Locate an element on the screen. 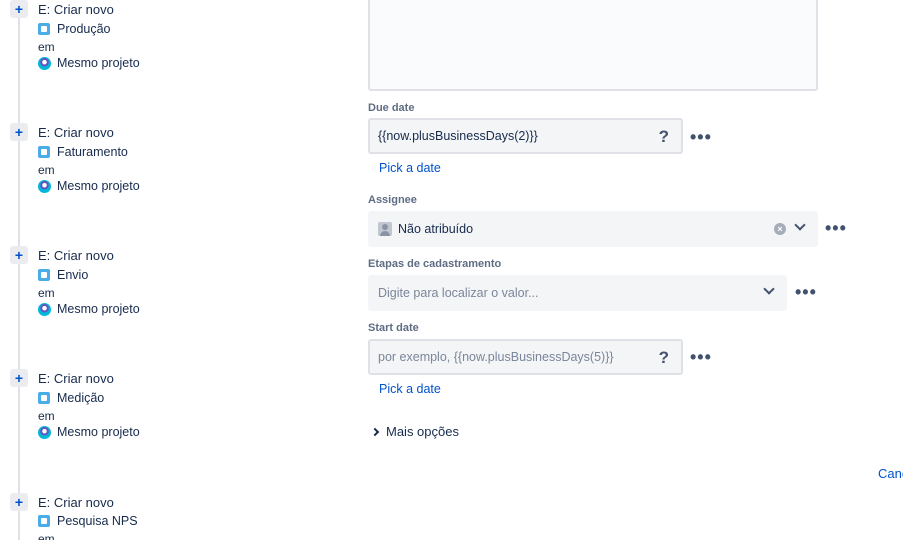  due-date-input: {{now.plusBusinessDays(2)}} ? is located at coordinates (525, 136).